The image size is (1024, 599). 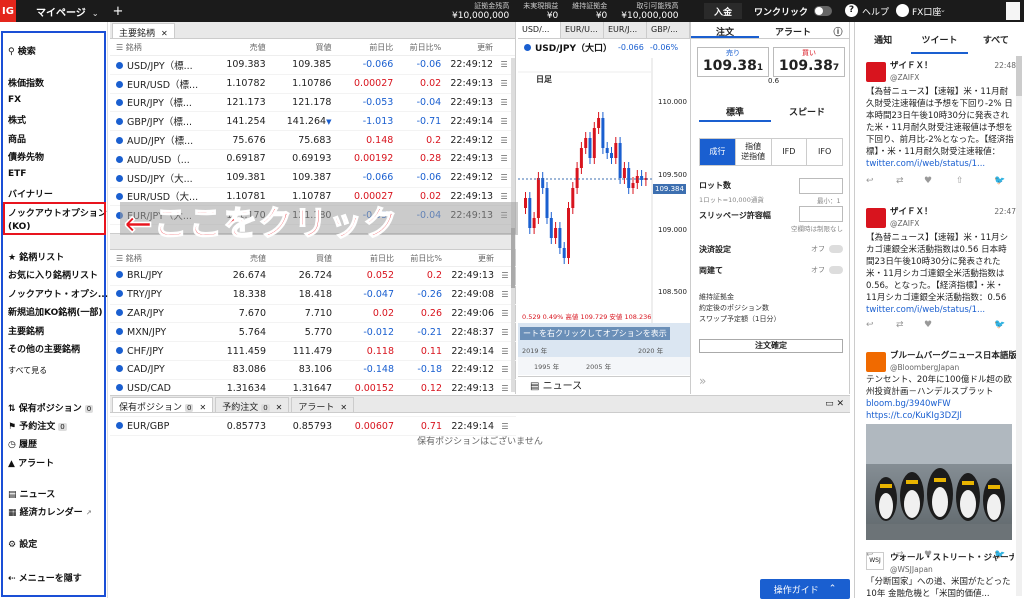 What do you see at coordinates (955, 356) in the screenshot?
I see `tweet-author: ブルームバーグニュース日本語版` at bounding box center [955, 356].